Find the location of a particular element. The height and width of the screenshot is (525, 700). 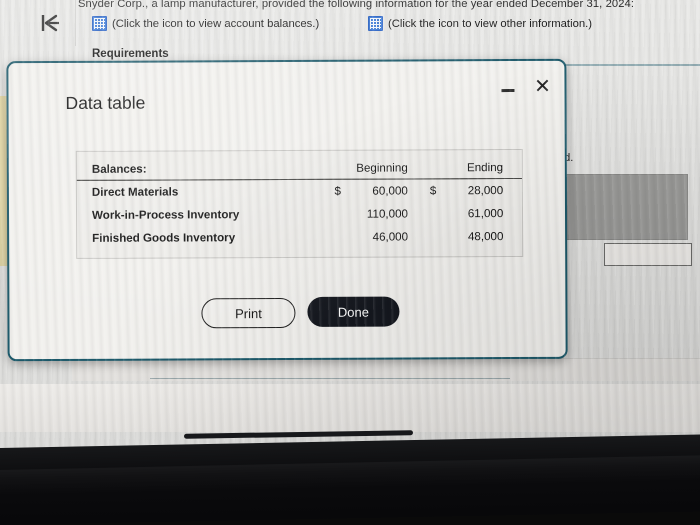

ending-value: 28,000 is located at coordinates (485, 191).